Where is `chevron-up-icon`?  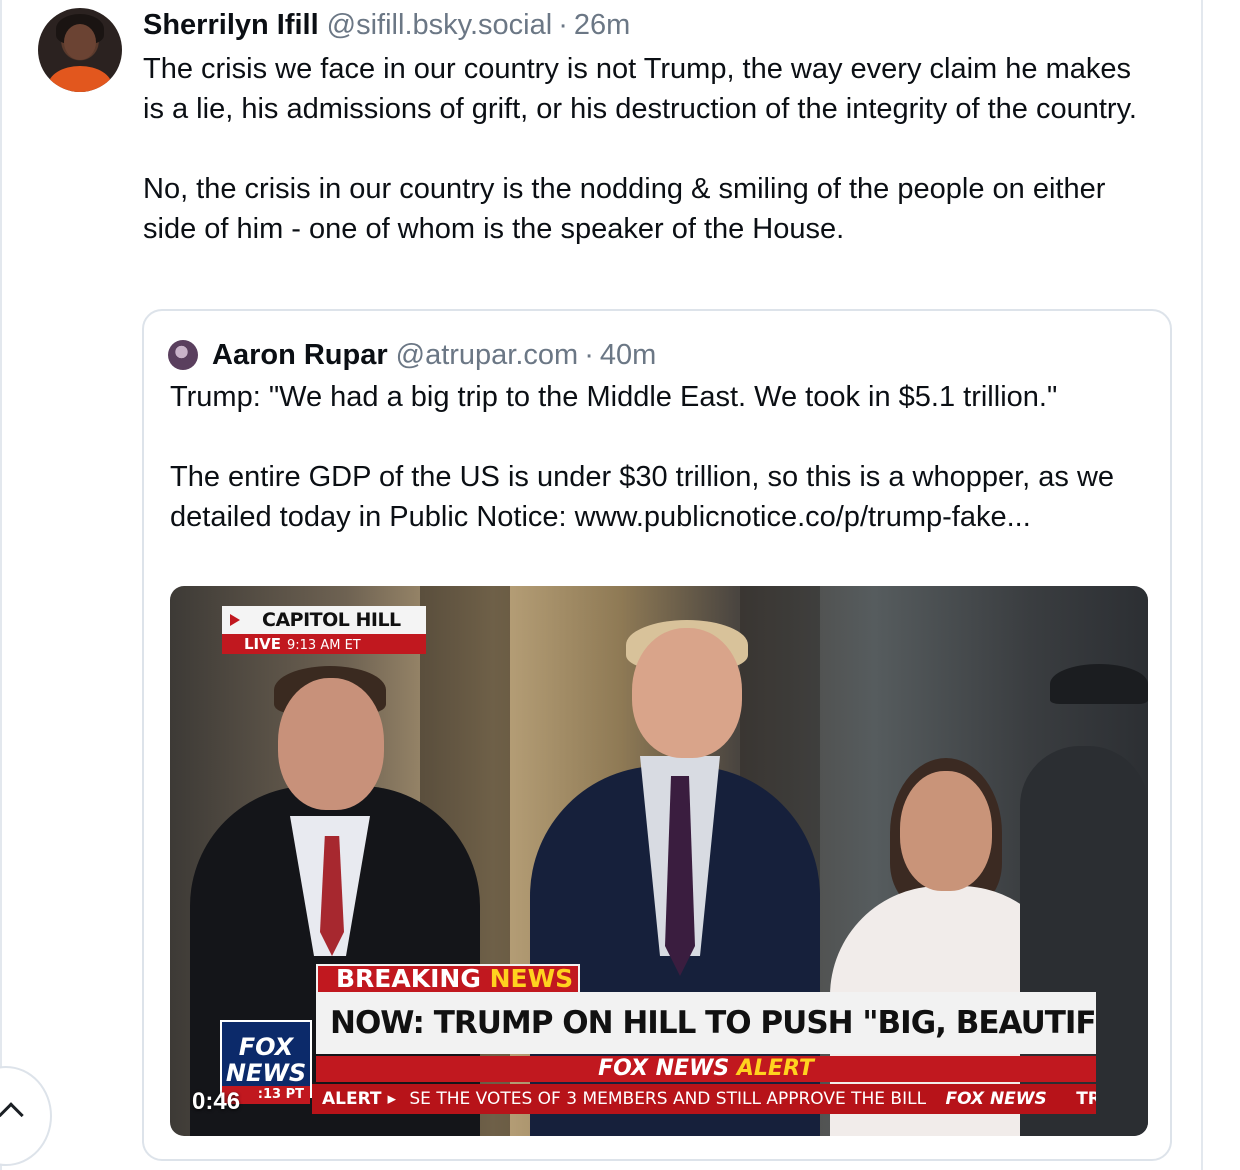 chevron-up-icon is located at coordinates (12, 1115).